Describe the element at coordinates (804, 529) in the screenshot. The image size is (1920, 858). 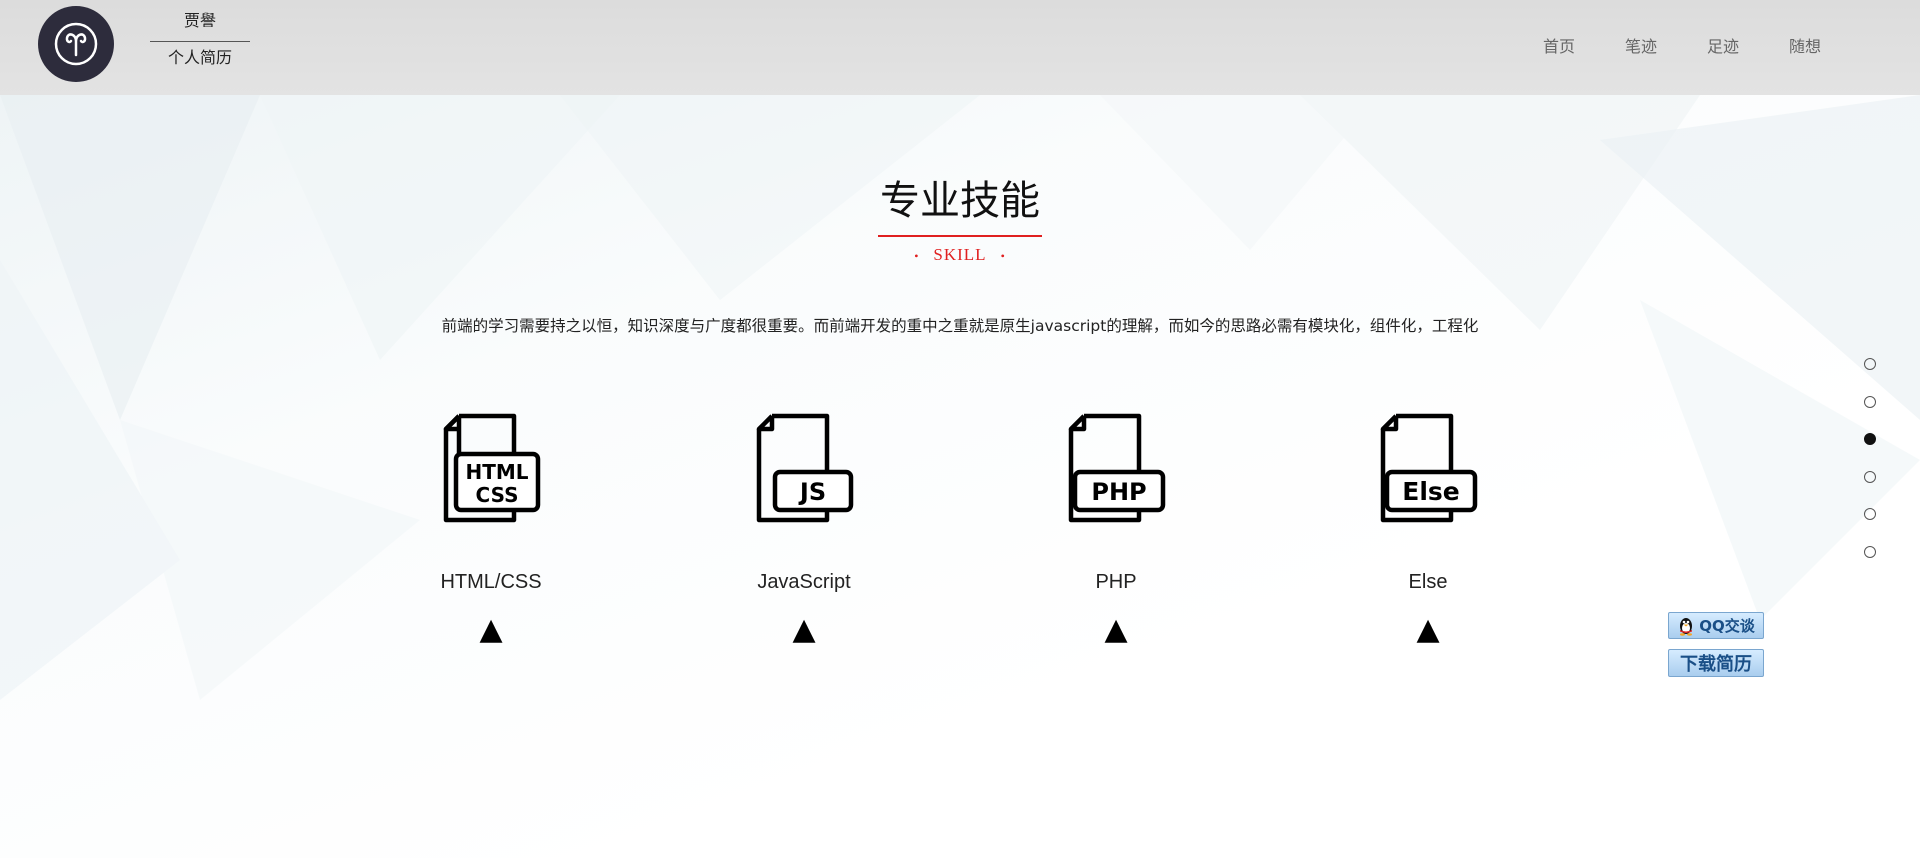
I see `skill-card-javascript: JS JavaScript ▲` at that location.